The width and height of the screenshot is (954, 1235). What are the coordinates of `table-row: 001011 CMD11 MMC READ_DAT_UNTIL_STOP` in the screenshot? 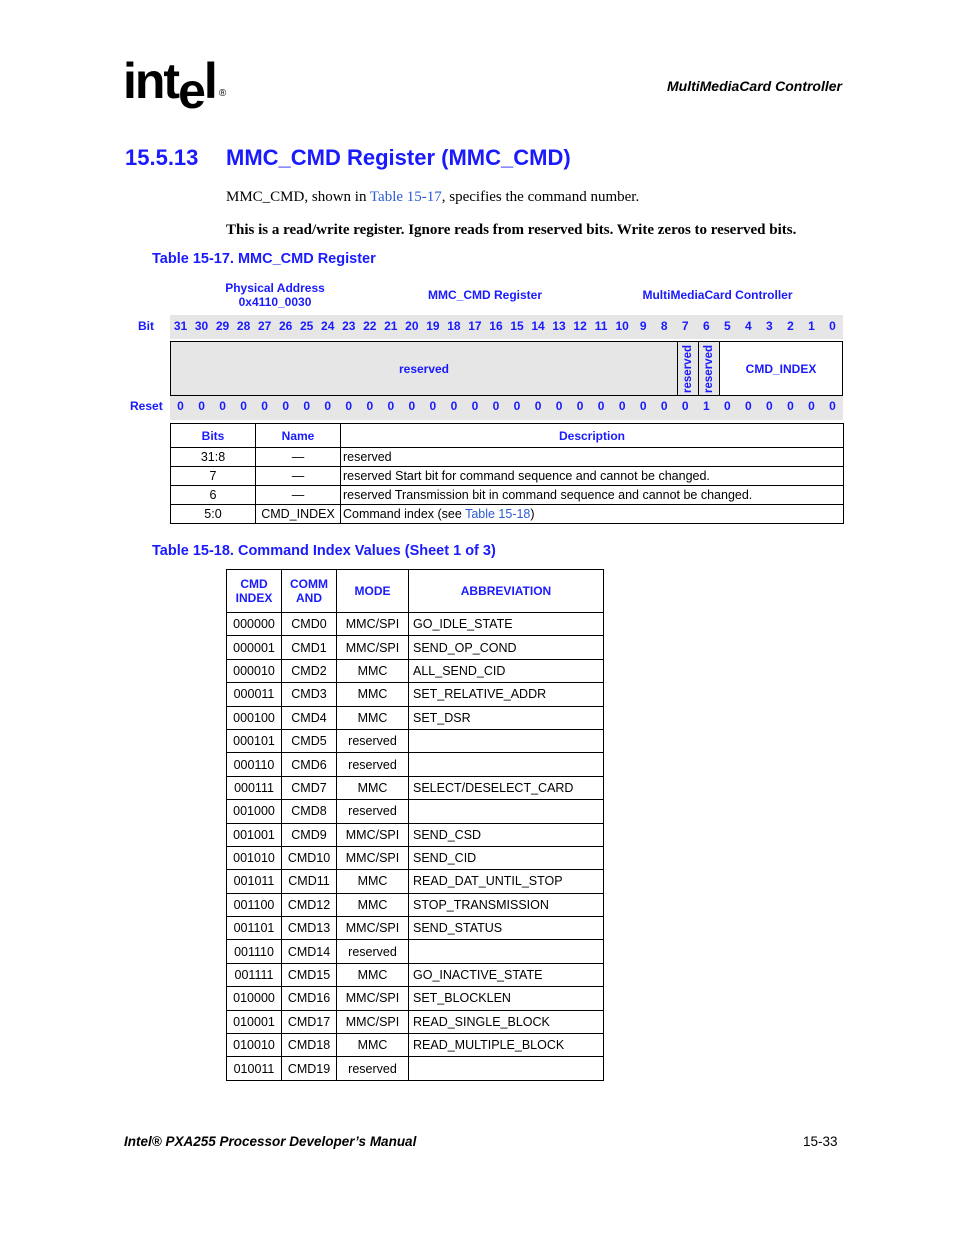 It's located at (415, 881).